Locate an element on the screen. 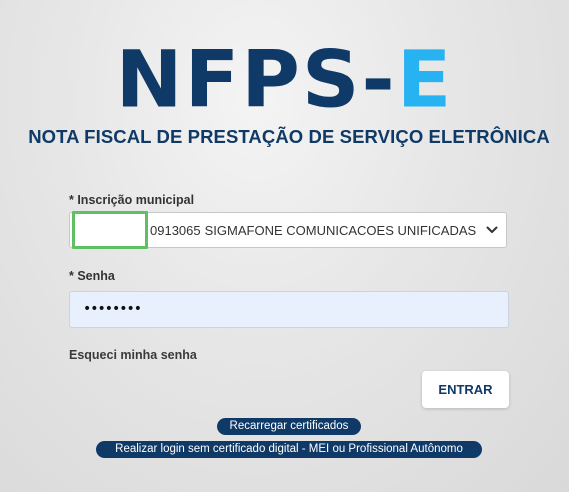  senha-label: * Senha is located at coordinates (92, 276).